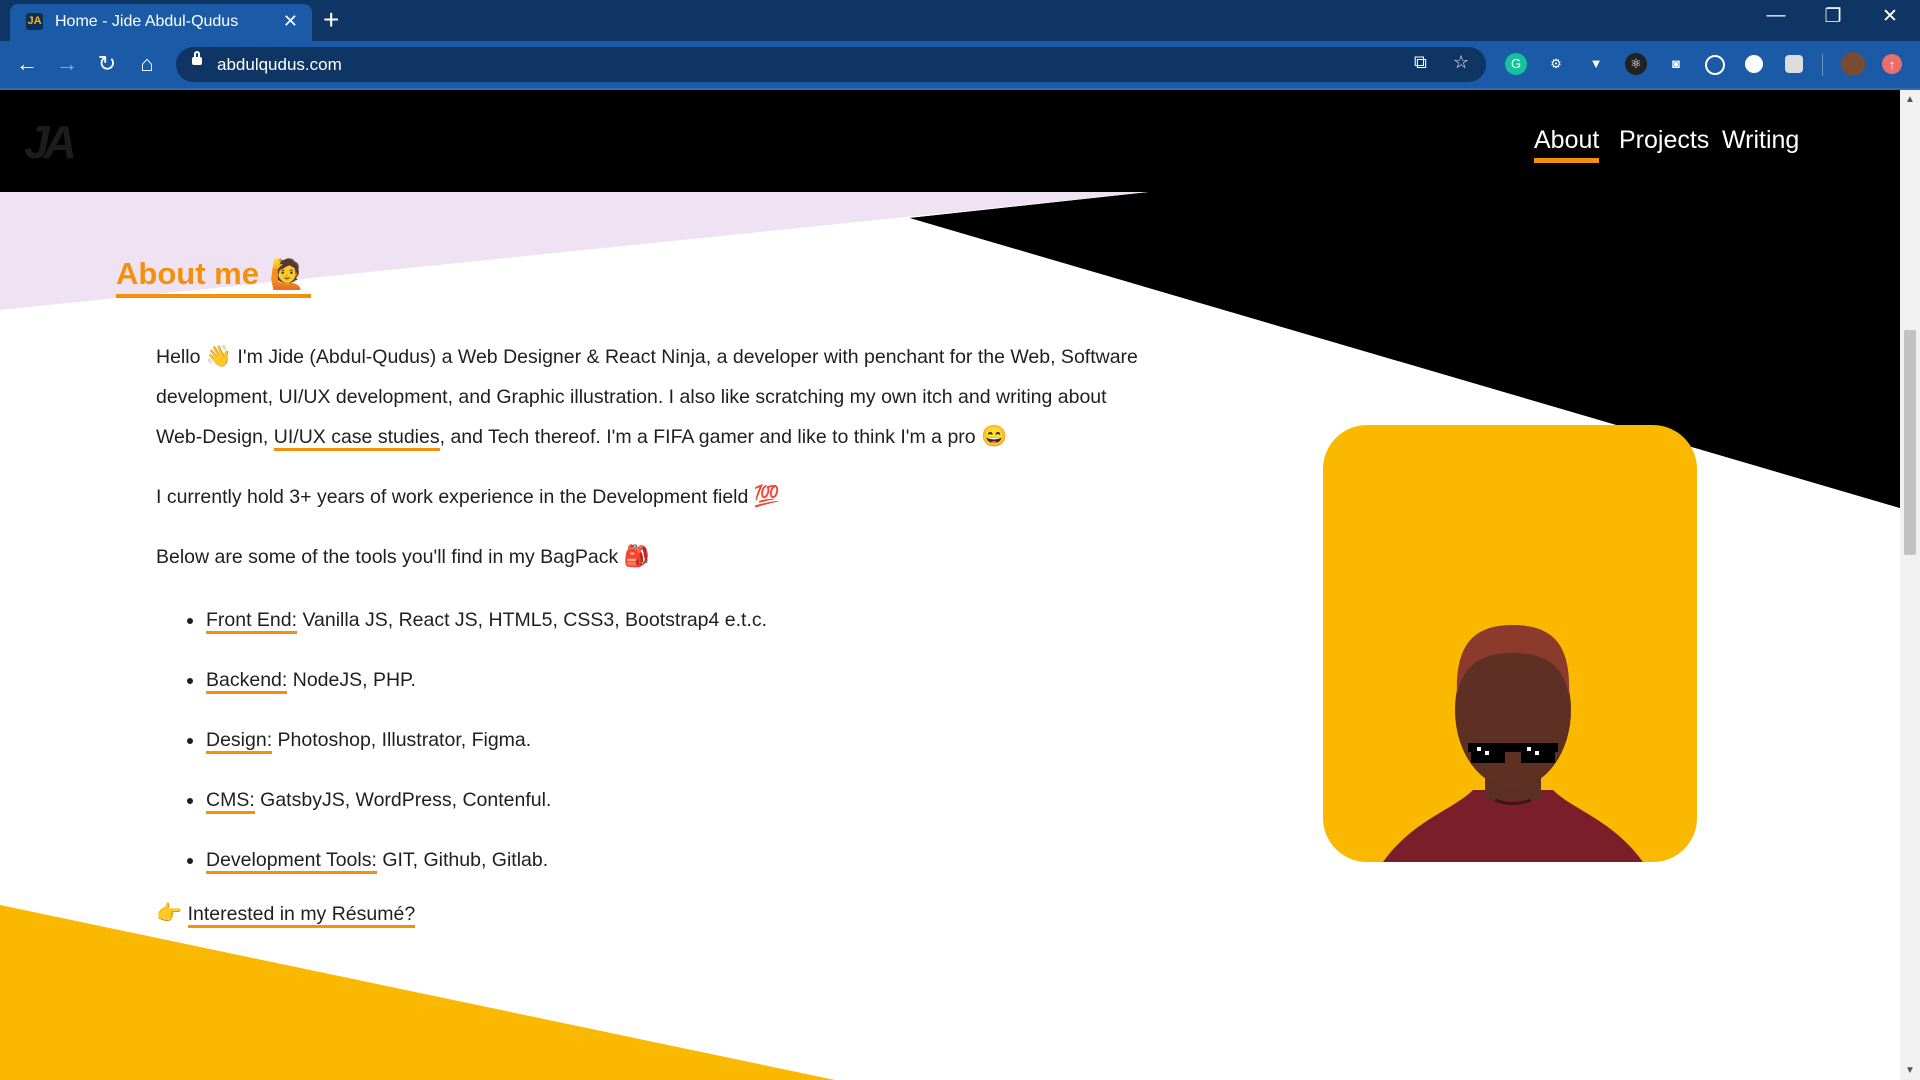 Image resolution: width=1920 pixels, height=1080 pixels. What do you see at coordinates (636, 556) in the screenshot?
I see `backpack-icon: 🎒` at bounding box center [636, 556].